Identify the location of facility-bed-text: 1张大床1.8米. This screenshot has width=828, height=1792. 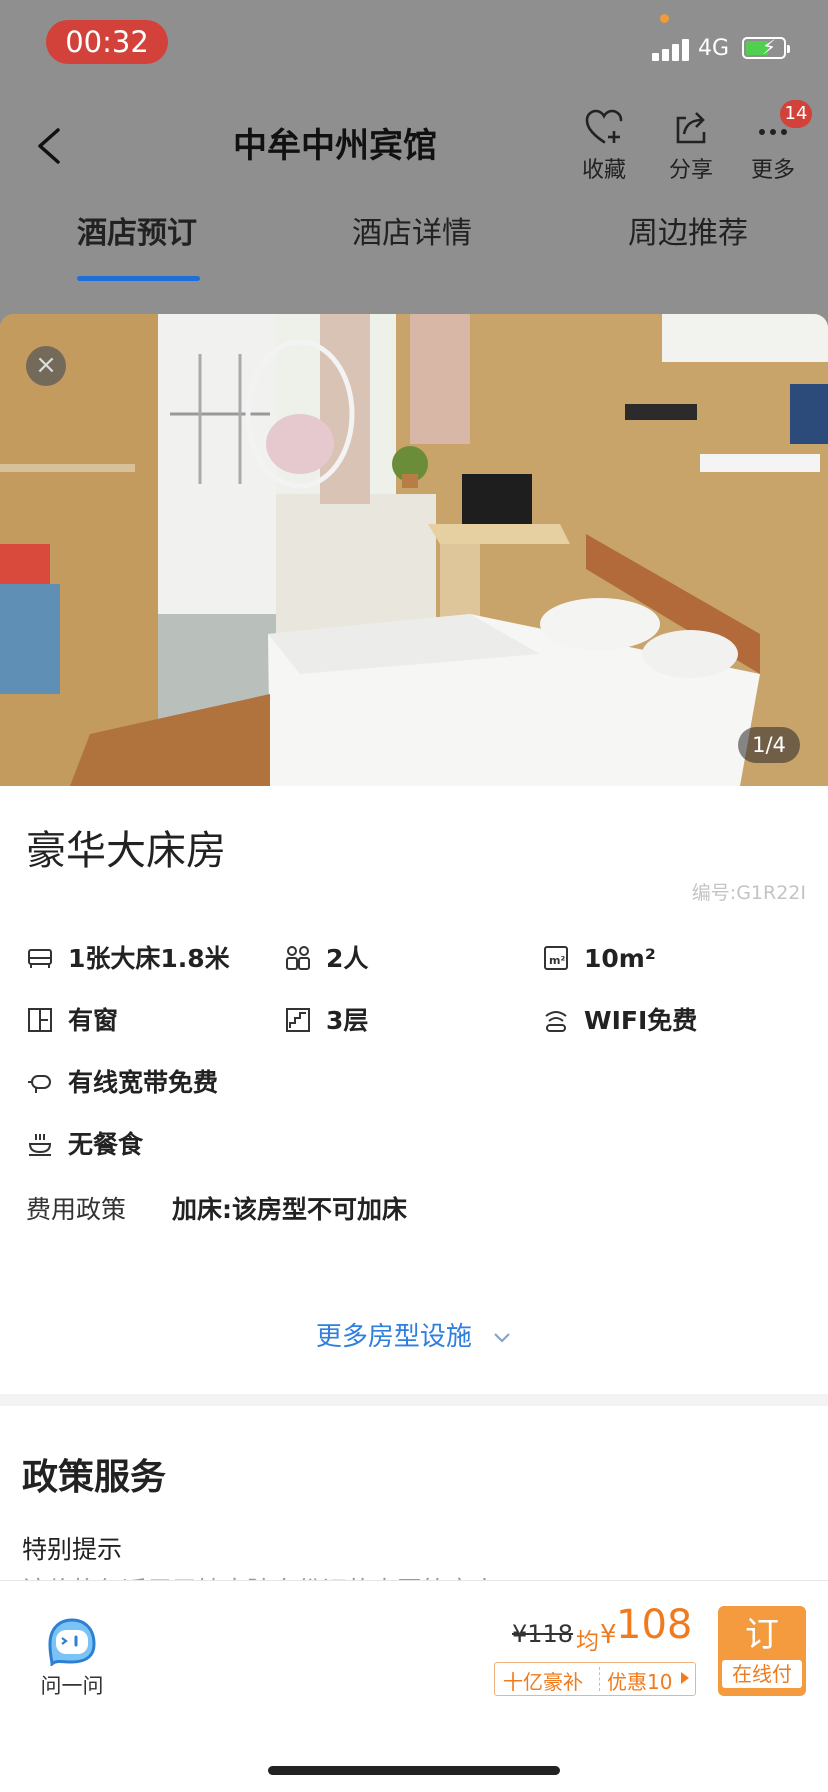
(149, 958).